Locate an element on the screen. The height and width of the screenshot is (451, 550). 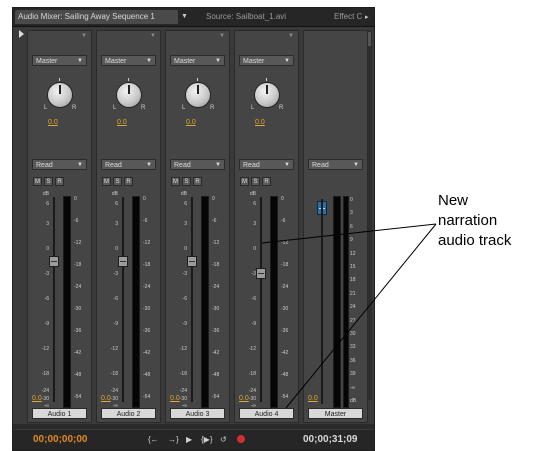
leader-line-to-track-name is located at coordinates (361, 316).